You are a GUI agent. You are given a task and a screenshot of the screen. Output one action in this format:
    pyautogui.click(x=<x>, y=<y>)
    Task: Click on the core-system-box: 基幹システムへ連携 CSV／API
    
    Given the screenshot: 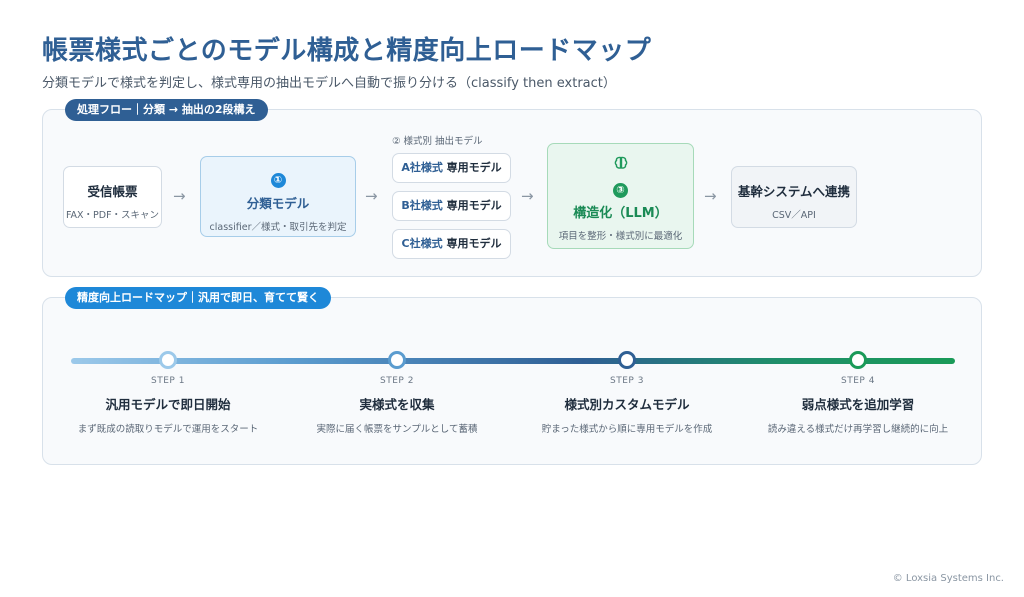 What is the action you would take?
    pyautogui.click(x=794, y=197)
    